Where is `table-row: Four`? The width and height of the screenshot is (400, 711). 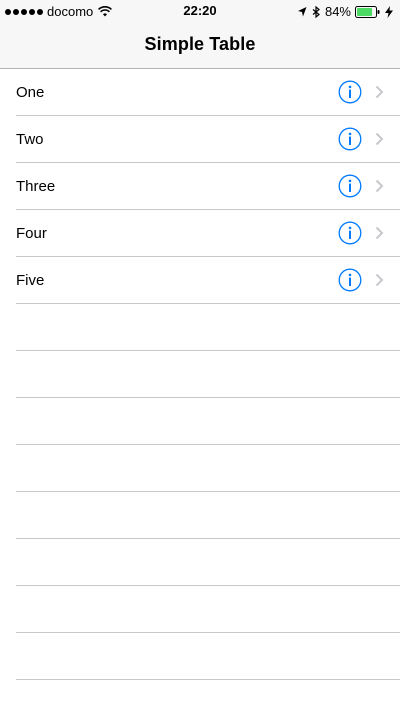
table-row: Four is located at coordinates (208, 233).